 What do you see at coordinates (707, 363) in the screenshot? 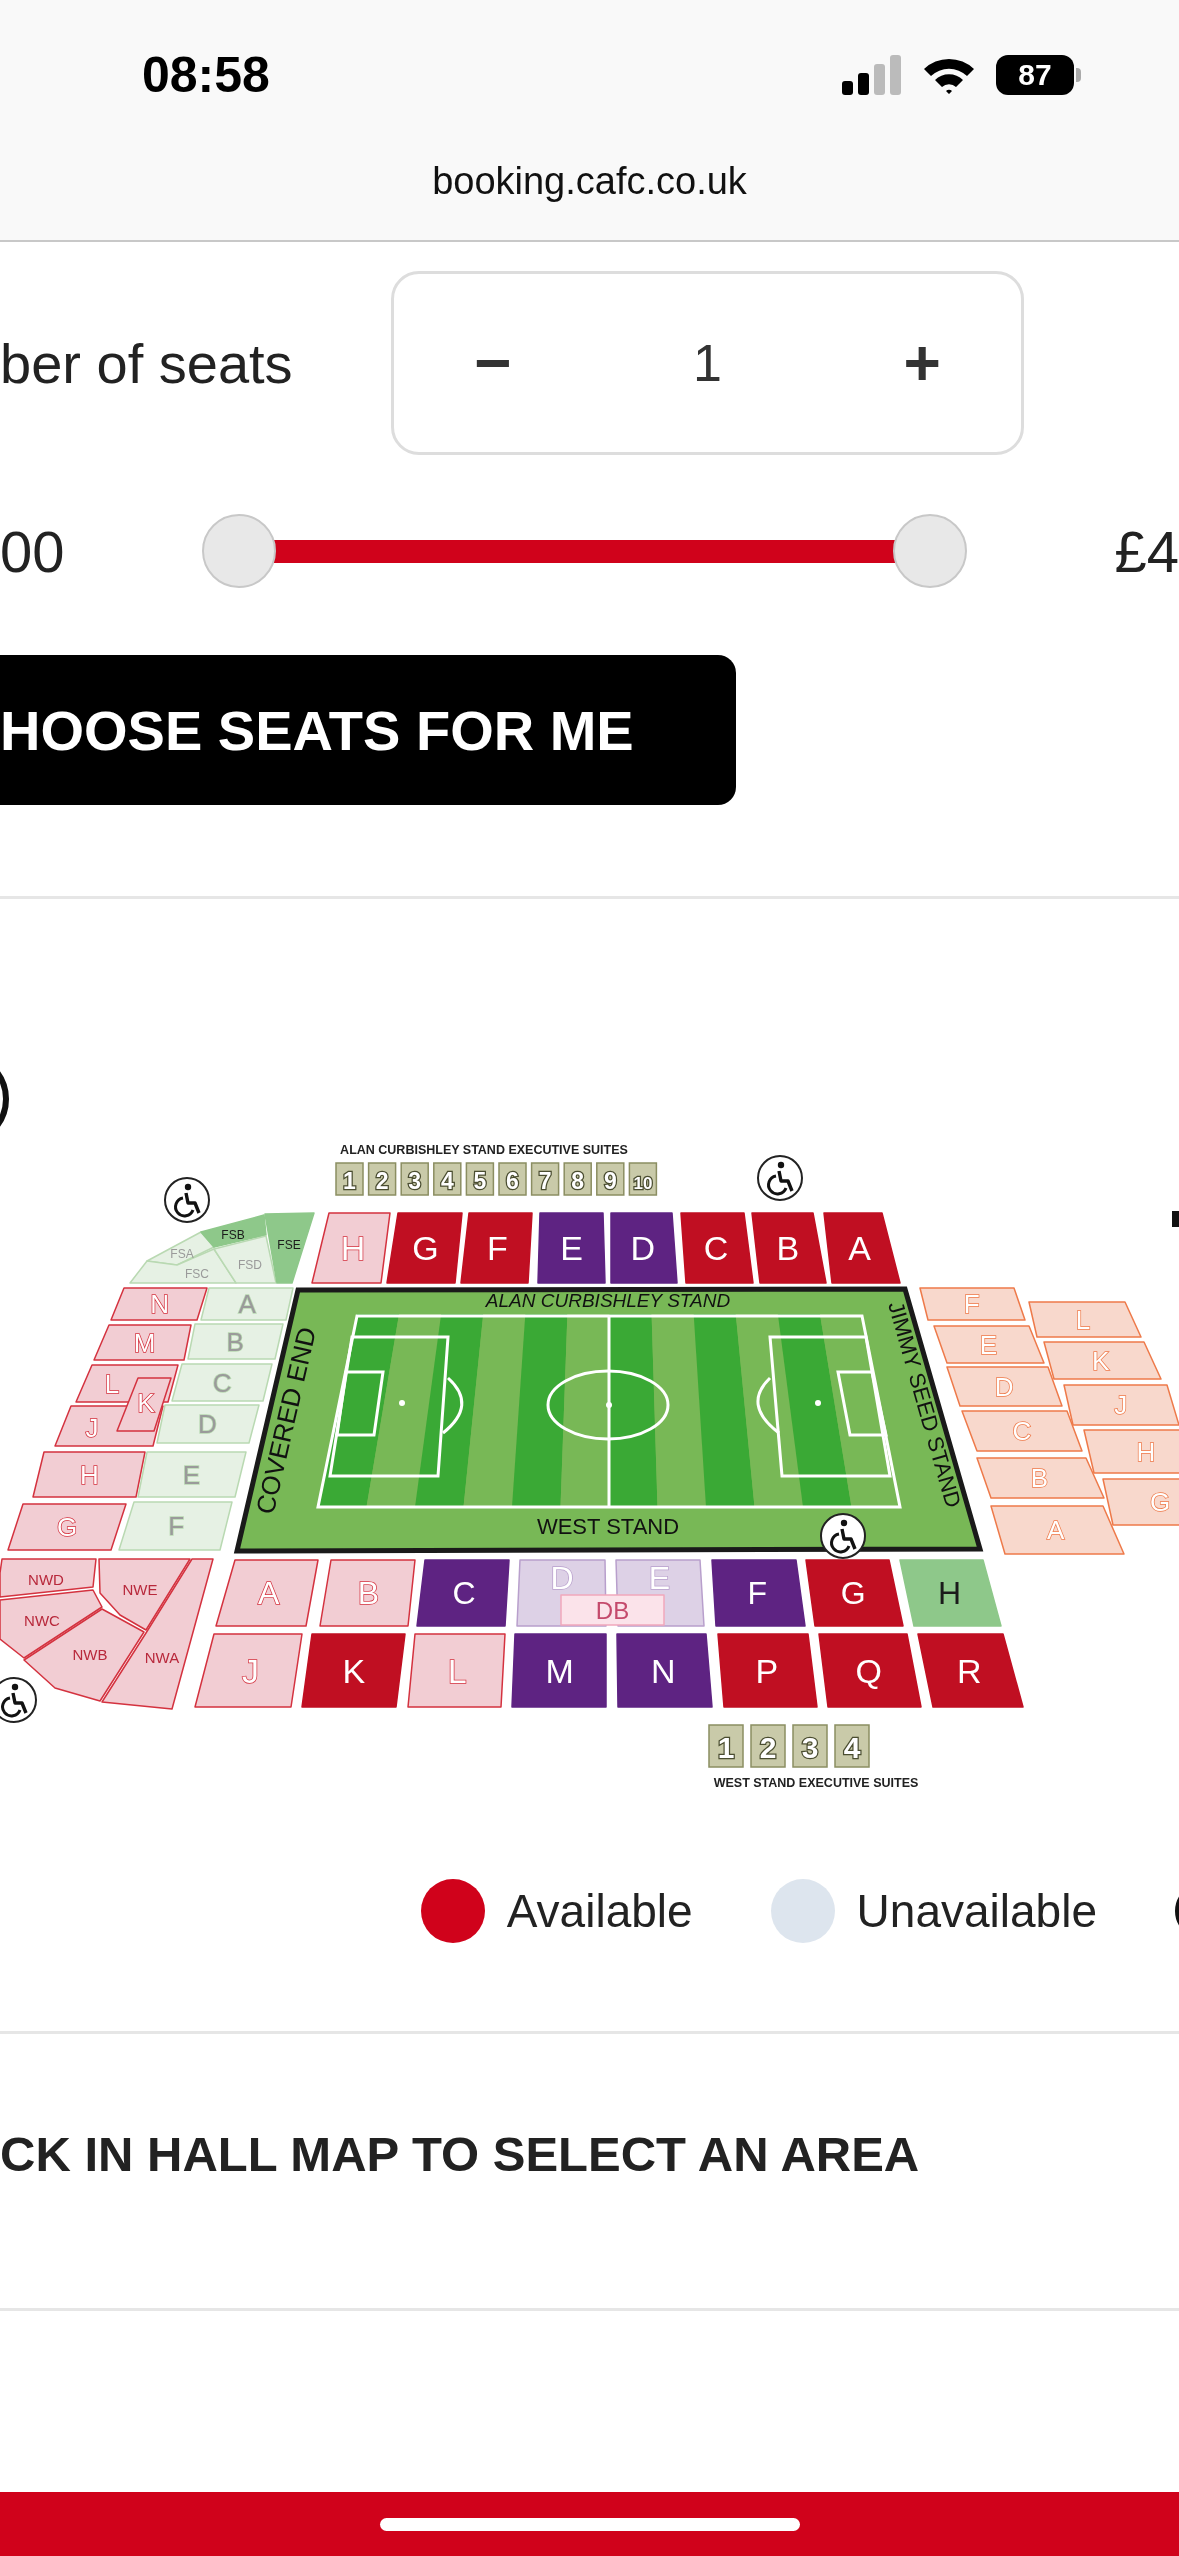
I see `seat-count: 1` at bounding box center [707, 363].